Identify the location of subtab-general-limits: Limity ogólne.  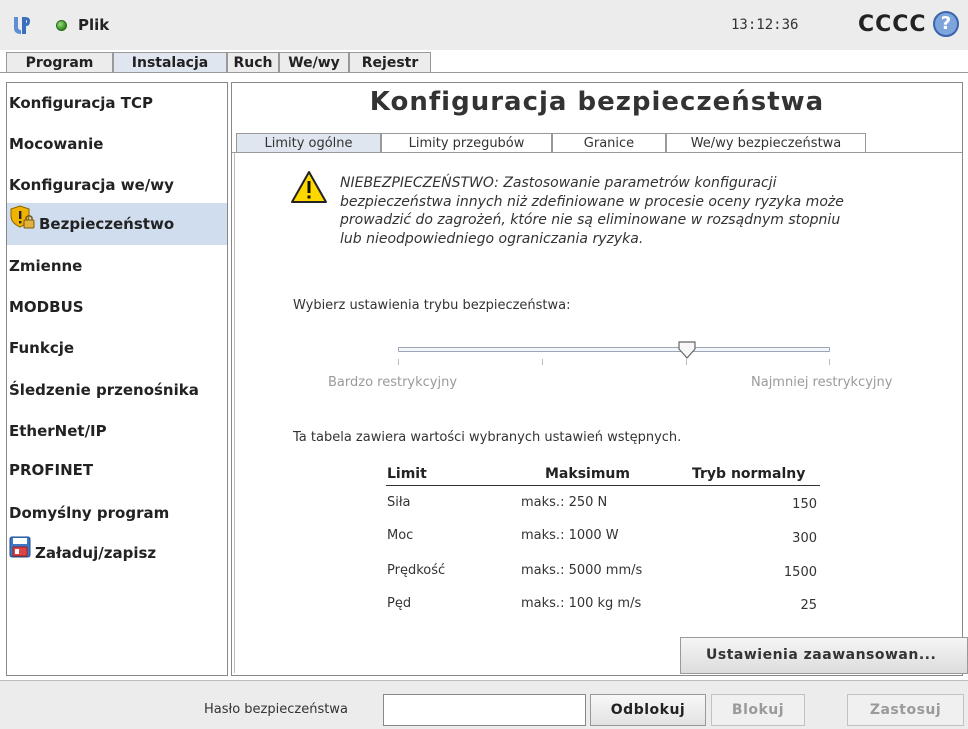
(308, 143).